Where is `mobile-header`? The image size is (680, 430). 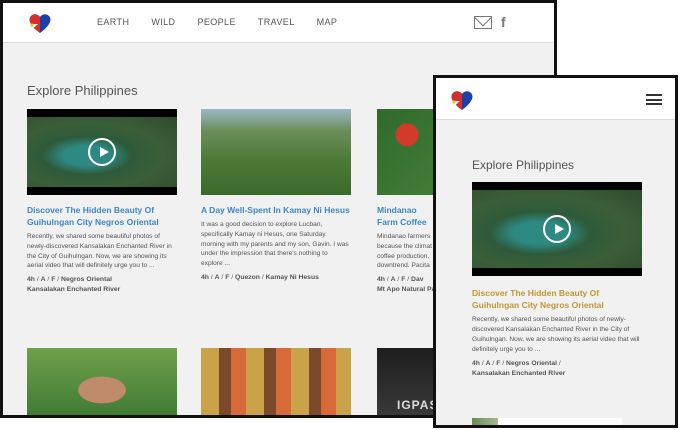 mobile-header is located at coordinates (555, 99).